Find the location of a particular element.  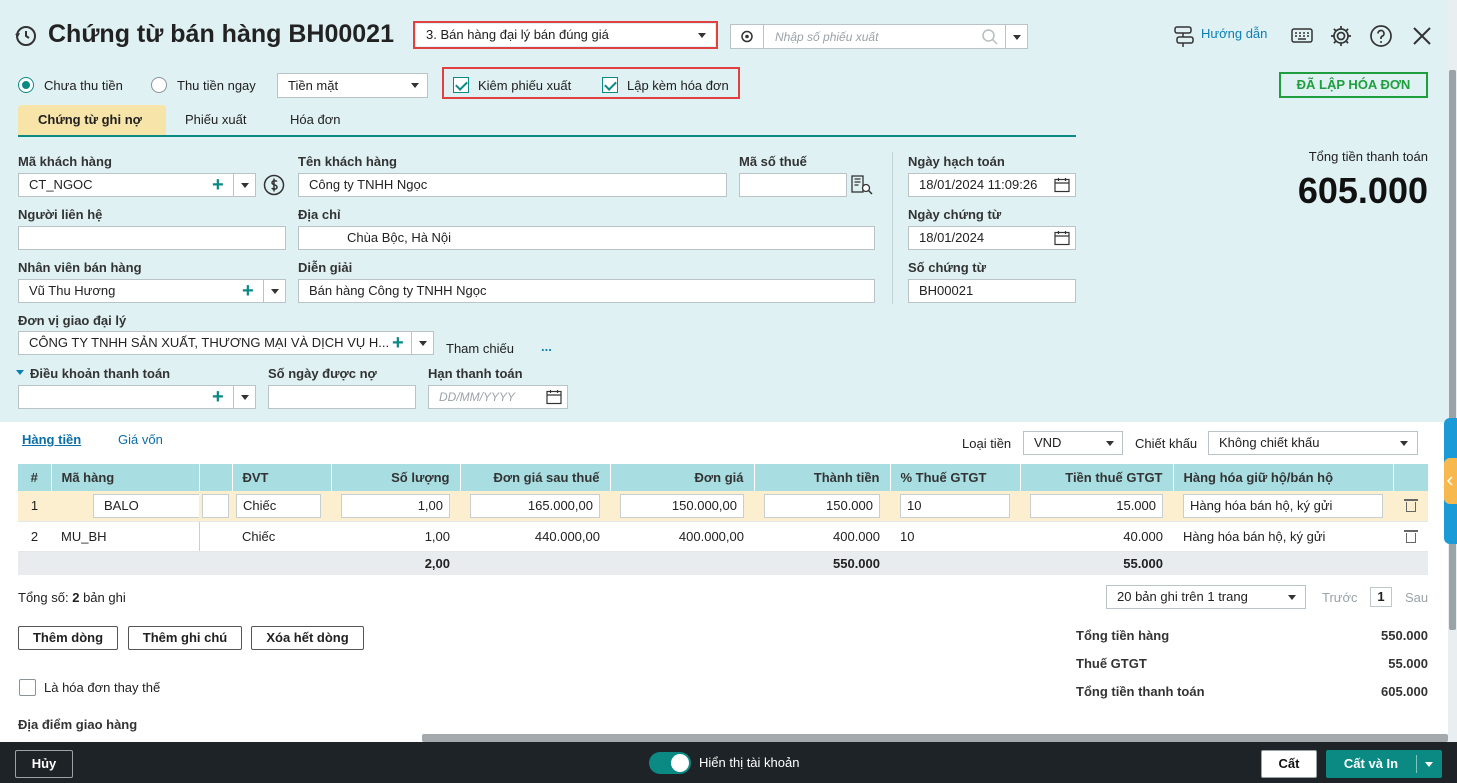

close-icon is located at coordinates (1422, 36).